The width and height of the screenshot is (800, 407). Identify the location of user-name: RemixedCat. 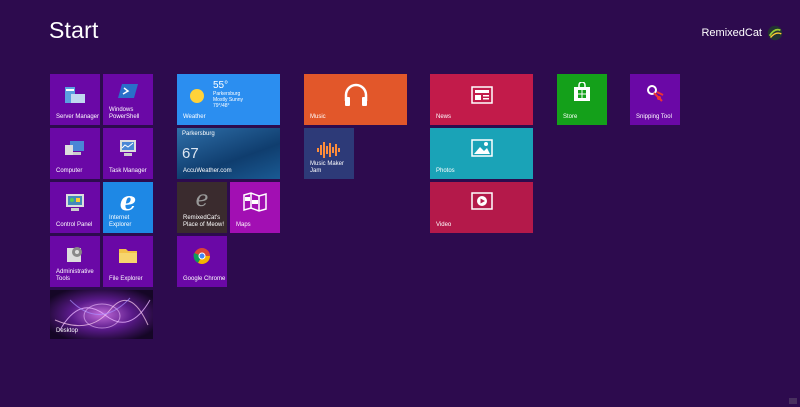
(731, 33).